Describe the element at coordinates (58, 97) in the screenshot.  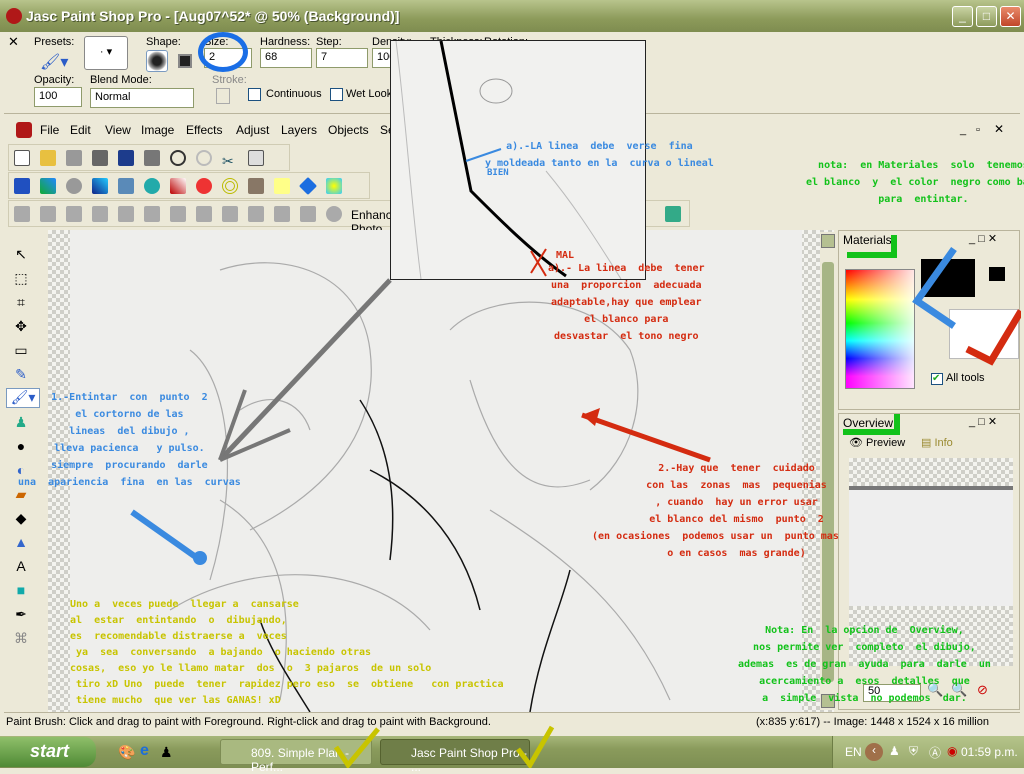
I see `opacity-input: 100` at that location.